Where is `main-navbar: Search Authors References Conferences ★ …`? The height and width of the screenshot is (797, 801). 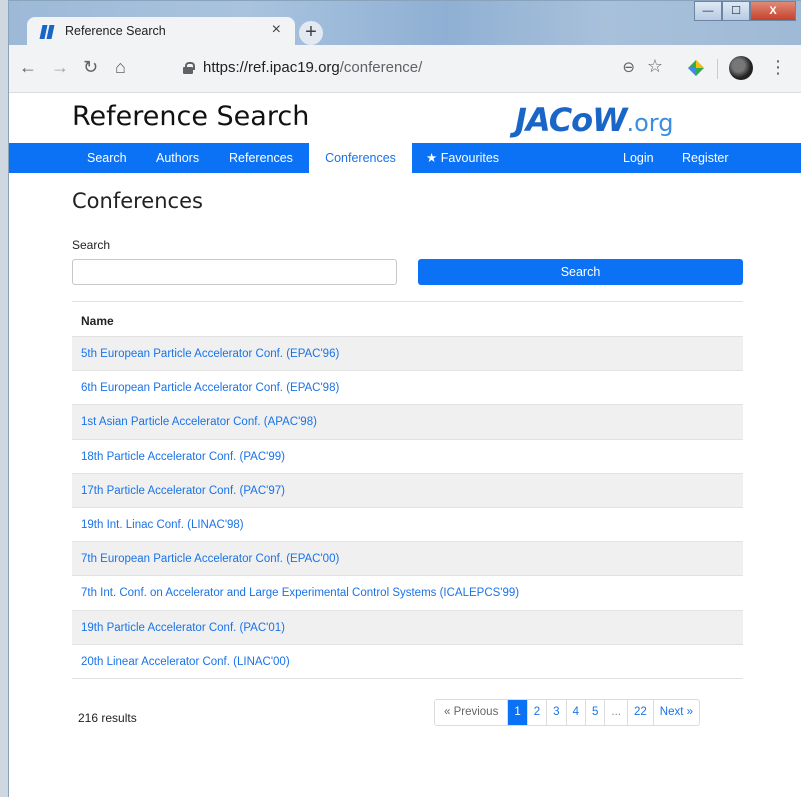
main-navbar: Search Authors References Conferences ★ … is located at coordinates (405, 158).